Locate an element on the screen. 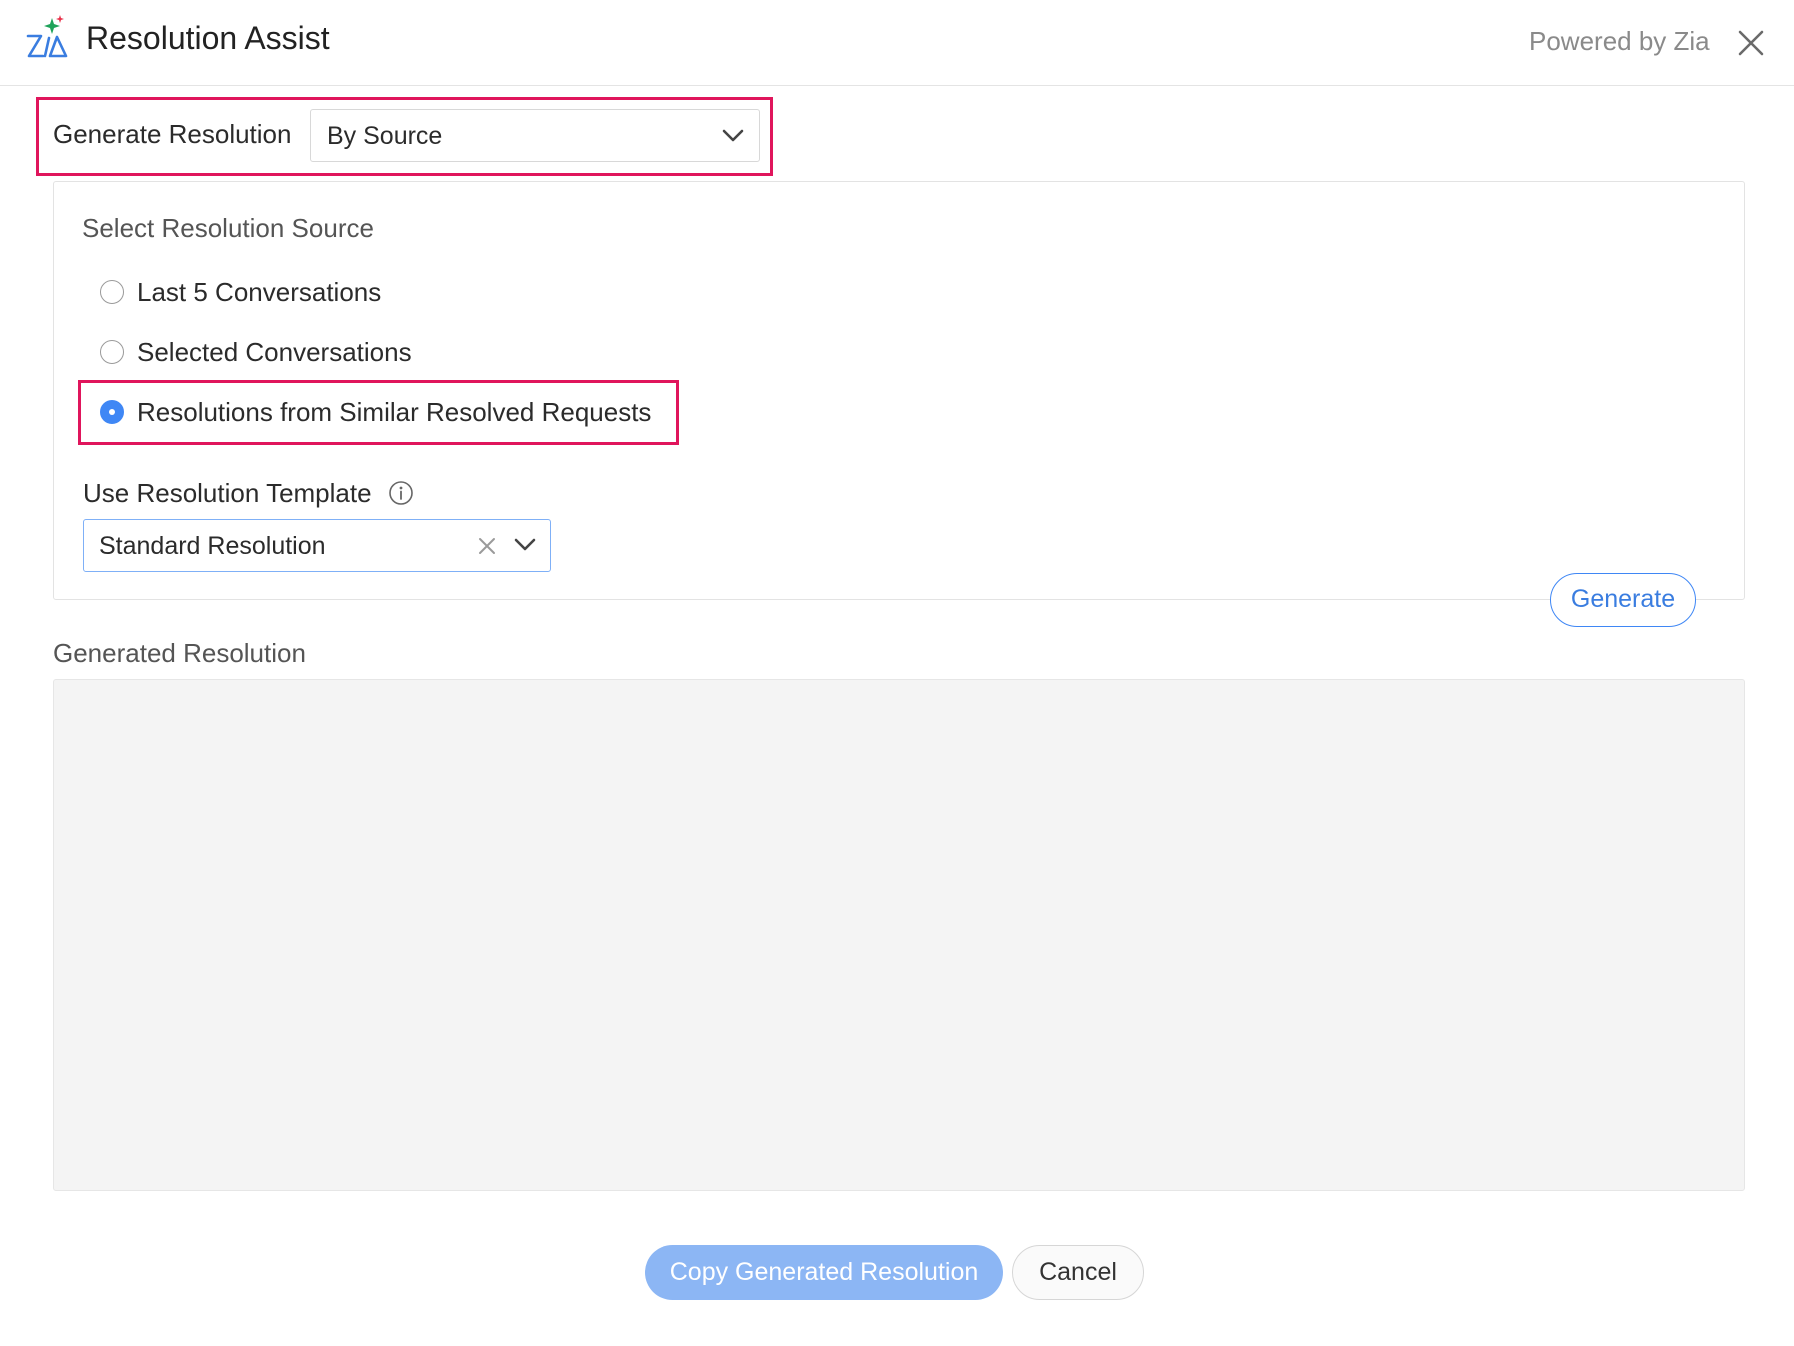  generate-mode-value: By Source is located at coordinates (385, 136).